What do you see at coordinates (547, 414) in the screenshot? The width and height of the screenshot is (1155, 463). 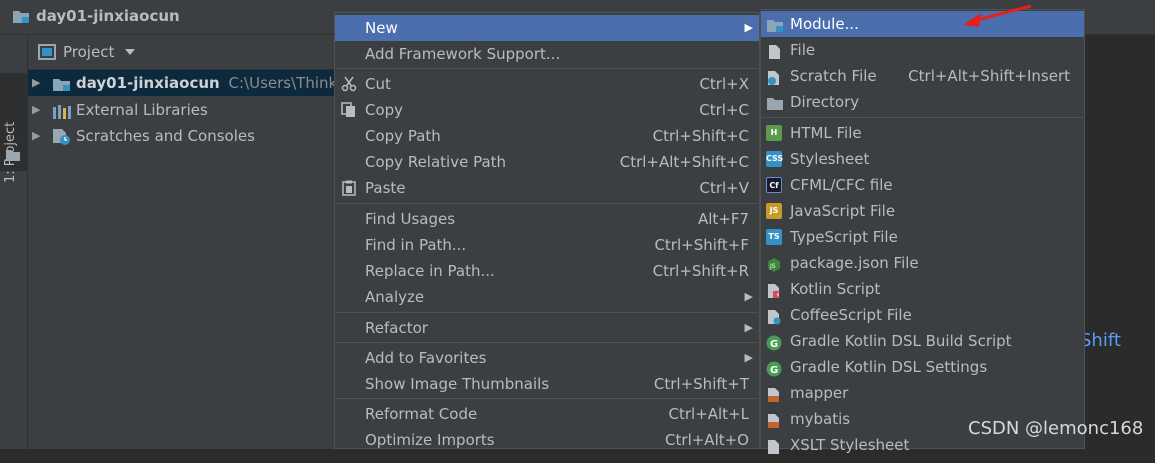 I see `menu-item-reformat-code: Reformat Code Ctrl+Alt+L` at bounding box center [547, 414].